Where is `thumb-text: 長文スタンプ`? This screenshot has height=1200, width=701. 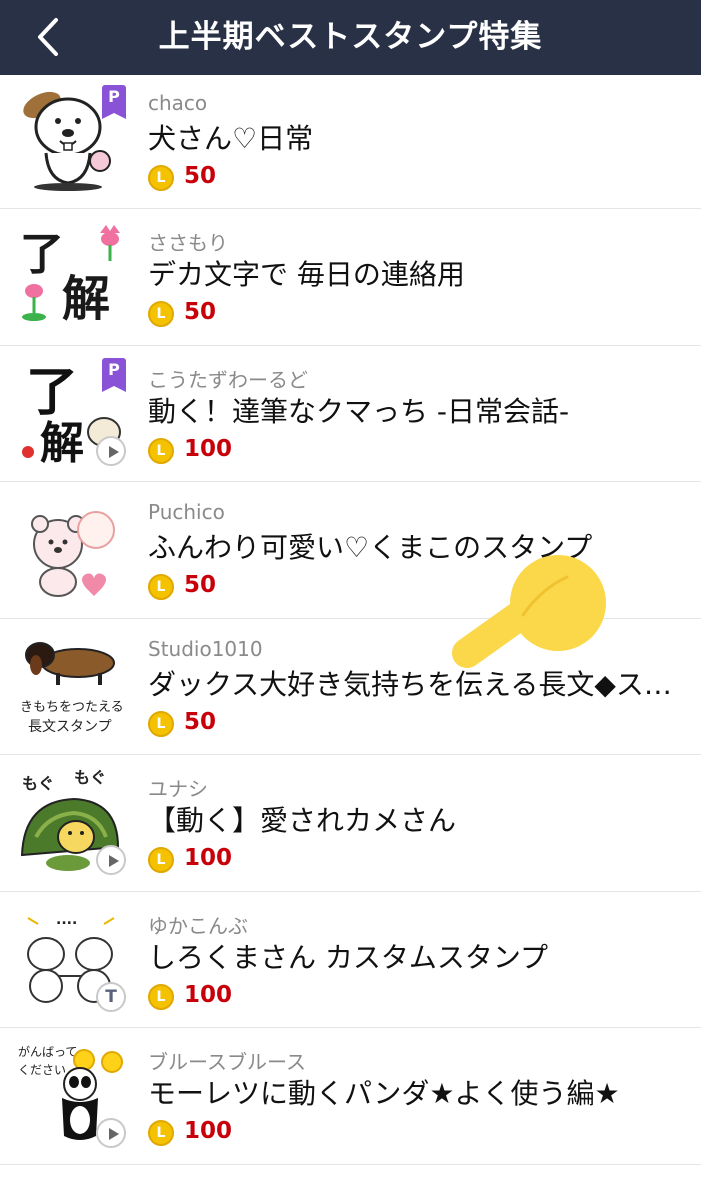
thumb-text: 長文スタンプ is located at coordinates (70, 727).